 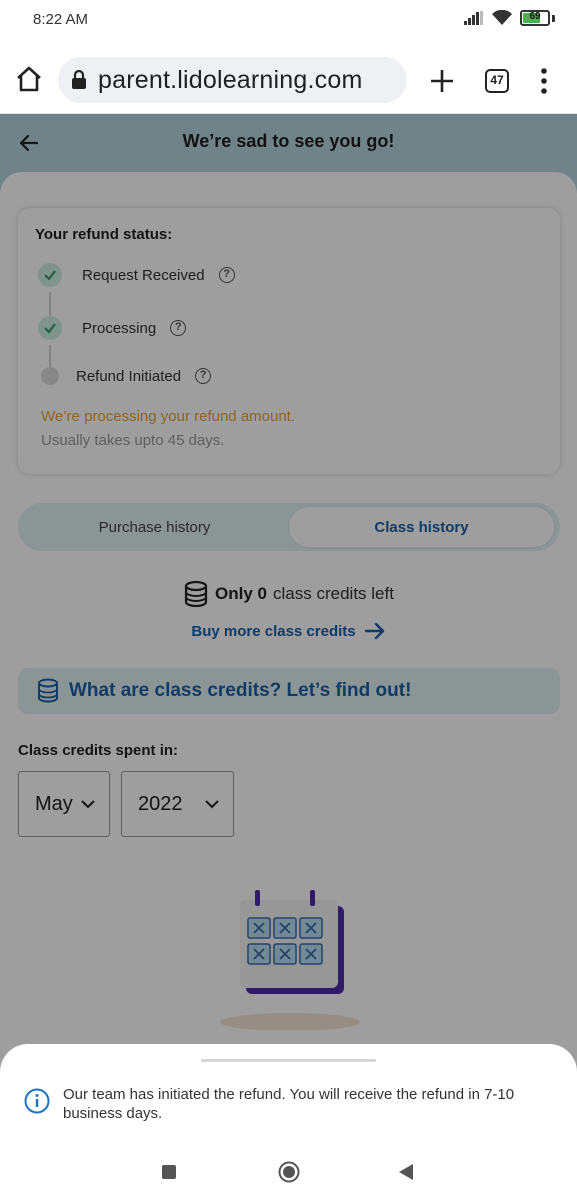 What do you see at coordinates (79, 79) in the screenshot?
I see `lock-icon` at bounding box center [79, 79].